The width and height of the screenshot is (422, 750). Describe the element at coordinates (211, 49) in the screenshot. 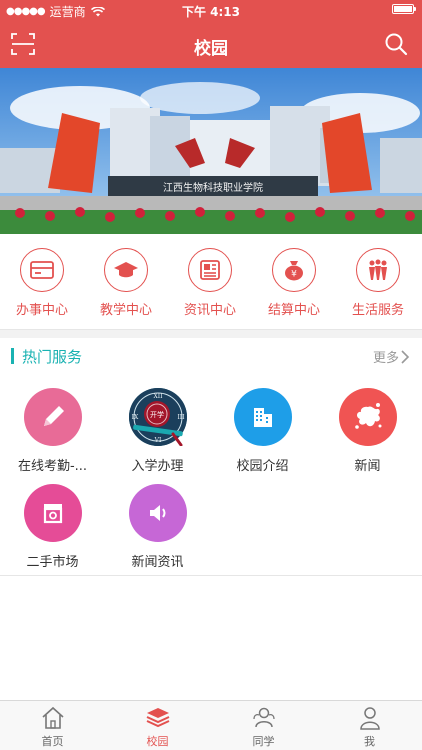

I see `page-title: 校园` at that location.